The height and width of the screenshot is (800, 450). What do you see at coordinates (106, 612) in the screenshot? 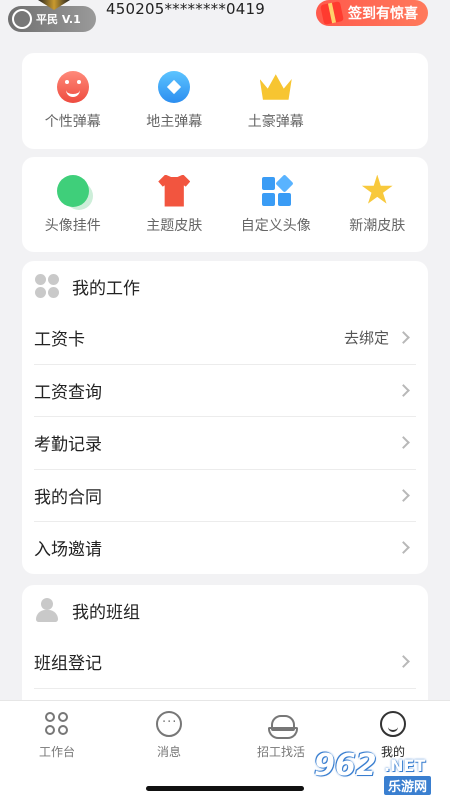
I see `section-title: 我的班组` at bounding box center [106, 612].